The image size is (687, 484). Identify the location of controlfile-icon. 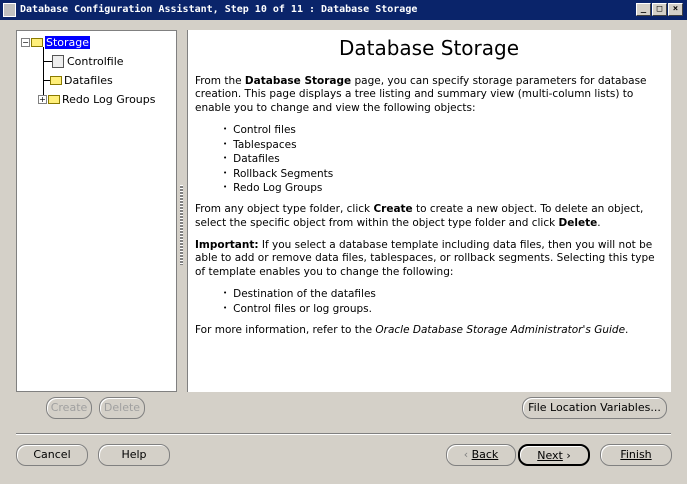
(58, 61).